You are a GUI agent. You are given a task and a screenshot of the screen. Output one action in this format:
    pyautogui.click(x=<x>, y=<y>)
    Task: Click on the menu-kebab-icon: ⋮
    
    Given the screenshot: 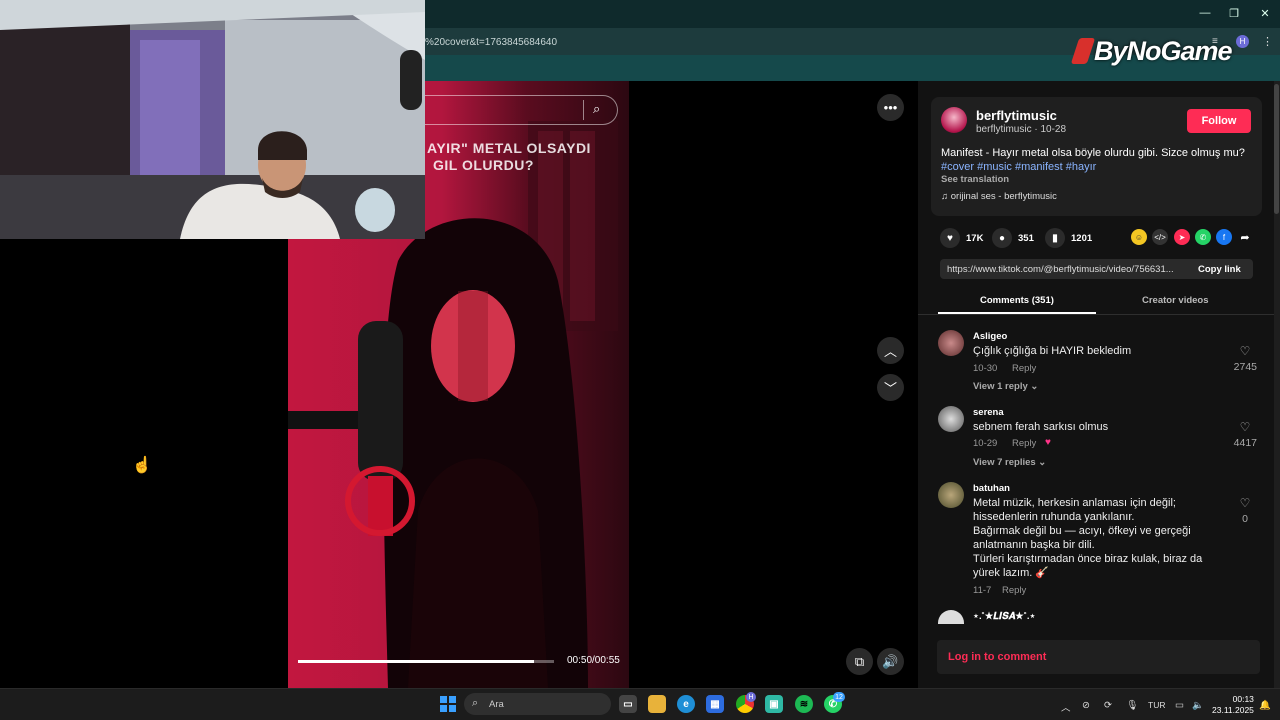 What is the action you would take?
    pyautogui.click(x=1267, y=41)
    